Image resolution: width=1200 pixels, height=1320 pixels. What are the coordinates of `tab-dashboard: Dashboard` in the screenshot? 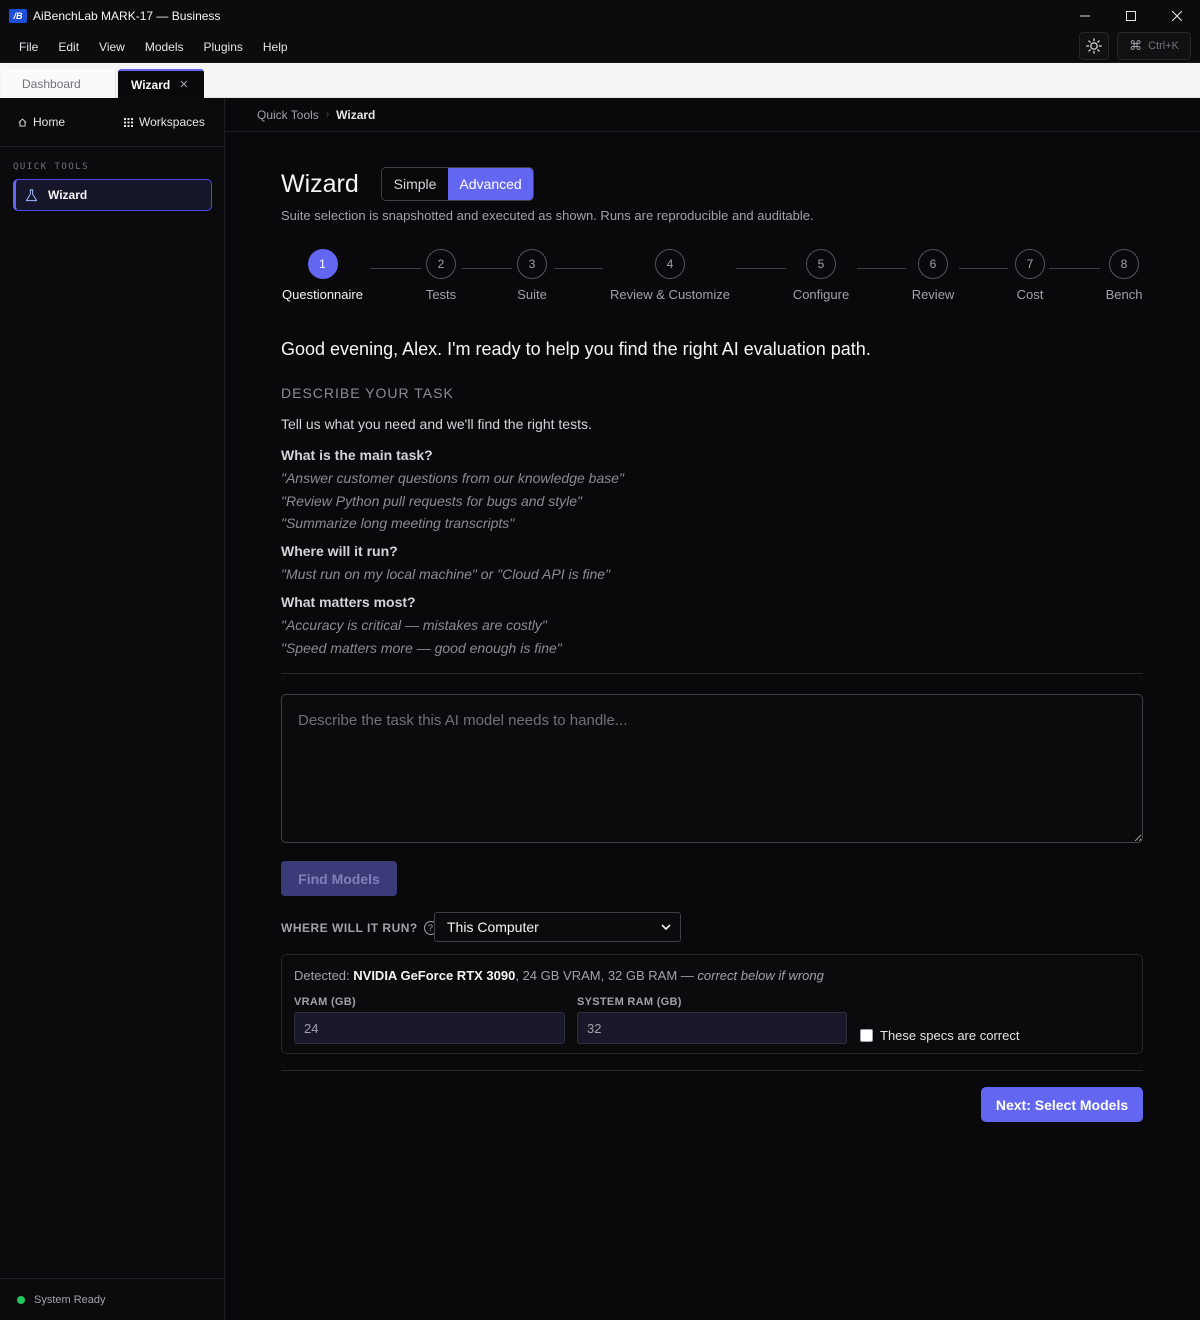 It's located at (58, 83).